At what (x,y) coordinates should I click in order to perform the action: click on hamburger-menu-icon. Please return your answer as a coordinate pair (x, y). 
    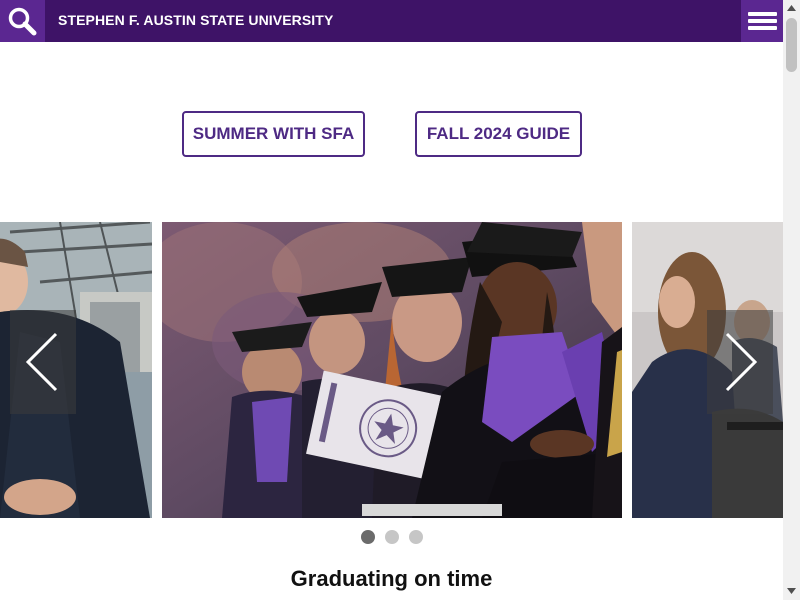
    Looking at the image, I should click on (762, 14).